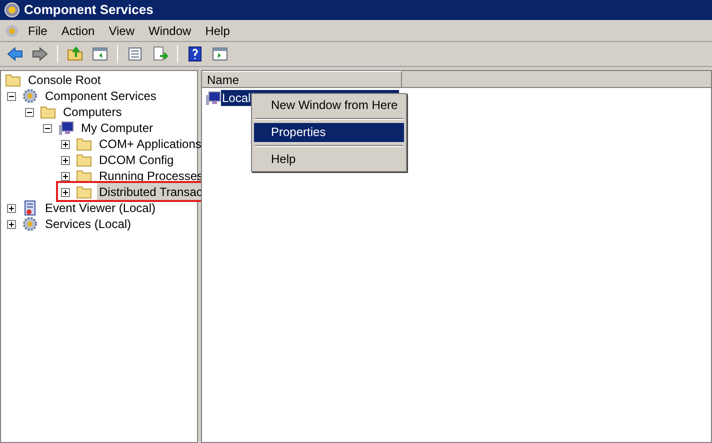  I want to click on column-header: Name, so click(302, 79).